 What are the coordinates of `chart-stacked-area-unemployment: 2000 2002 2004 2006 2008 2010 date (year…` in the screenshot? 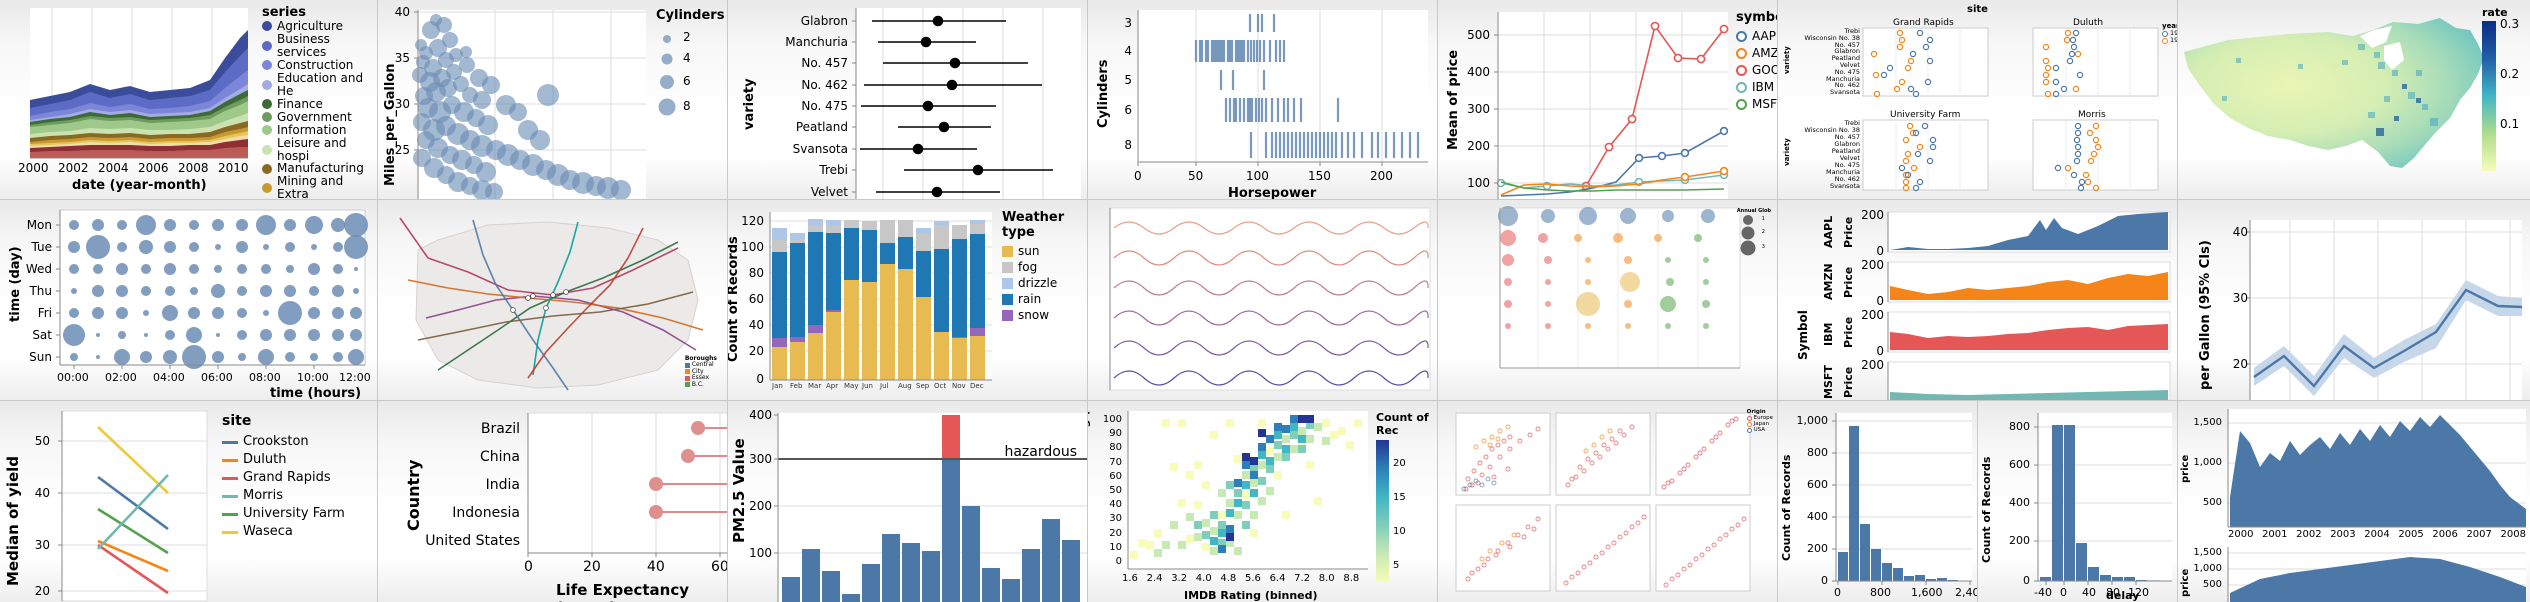 It's located at (189, 99).